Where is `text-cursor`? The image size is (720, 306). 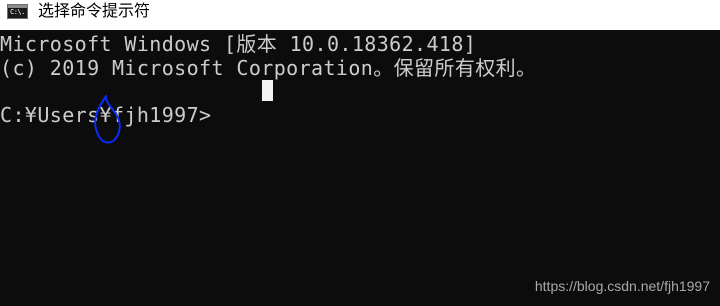 text-cursor is located at coordinates (267, 90).